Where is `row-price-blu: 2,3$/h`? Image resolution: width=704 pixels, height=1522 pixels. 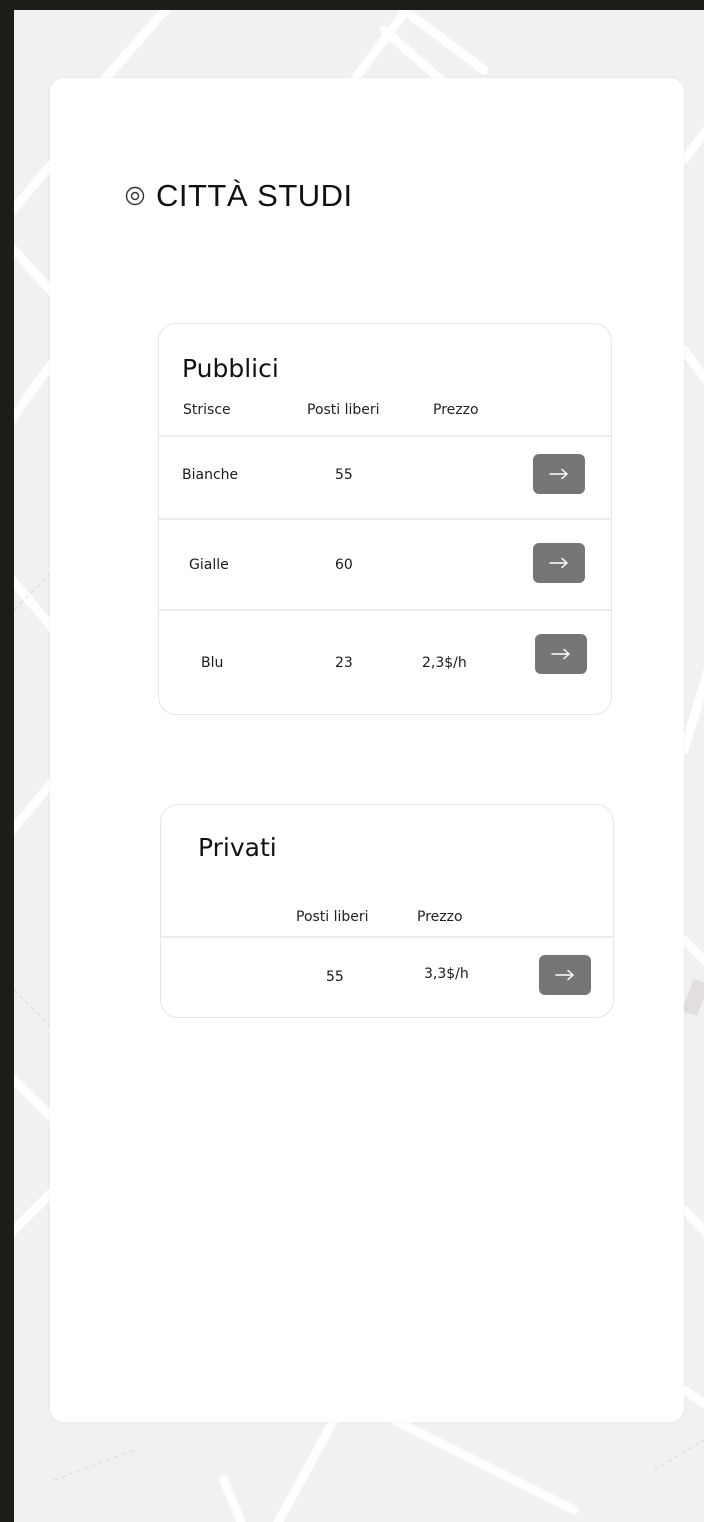 row-price-blu: 2,3$/h is located at coordinates (444, 663).